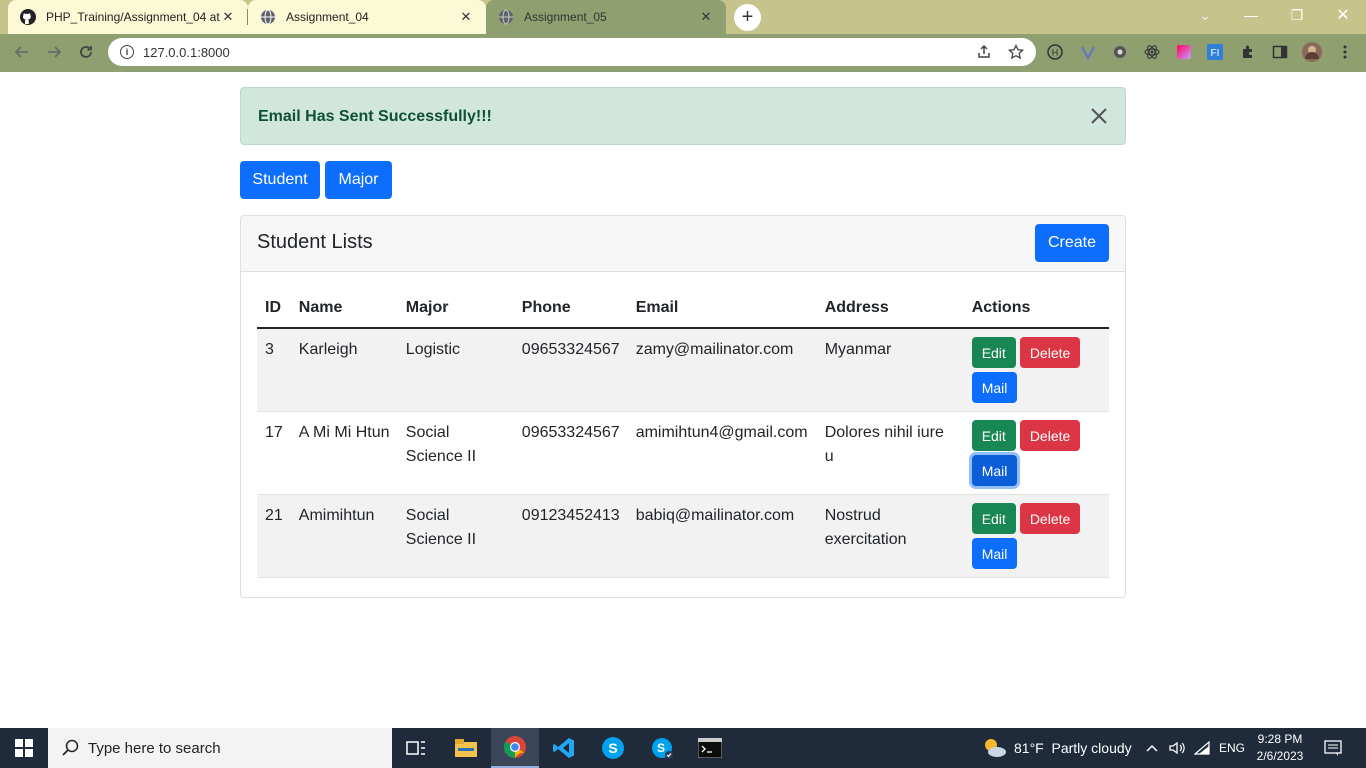  I want to click on task-view-icon, so click(416, 748).